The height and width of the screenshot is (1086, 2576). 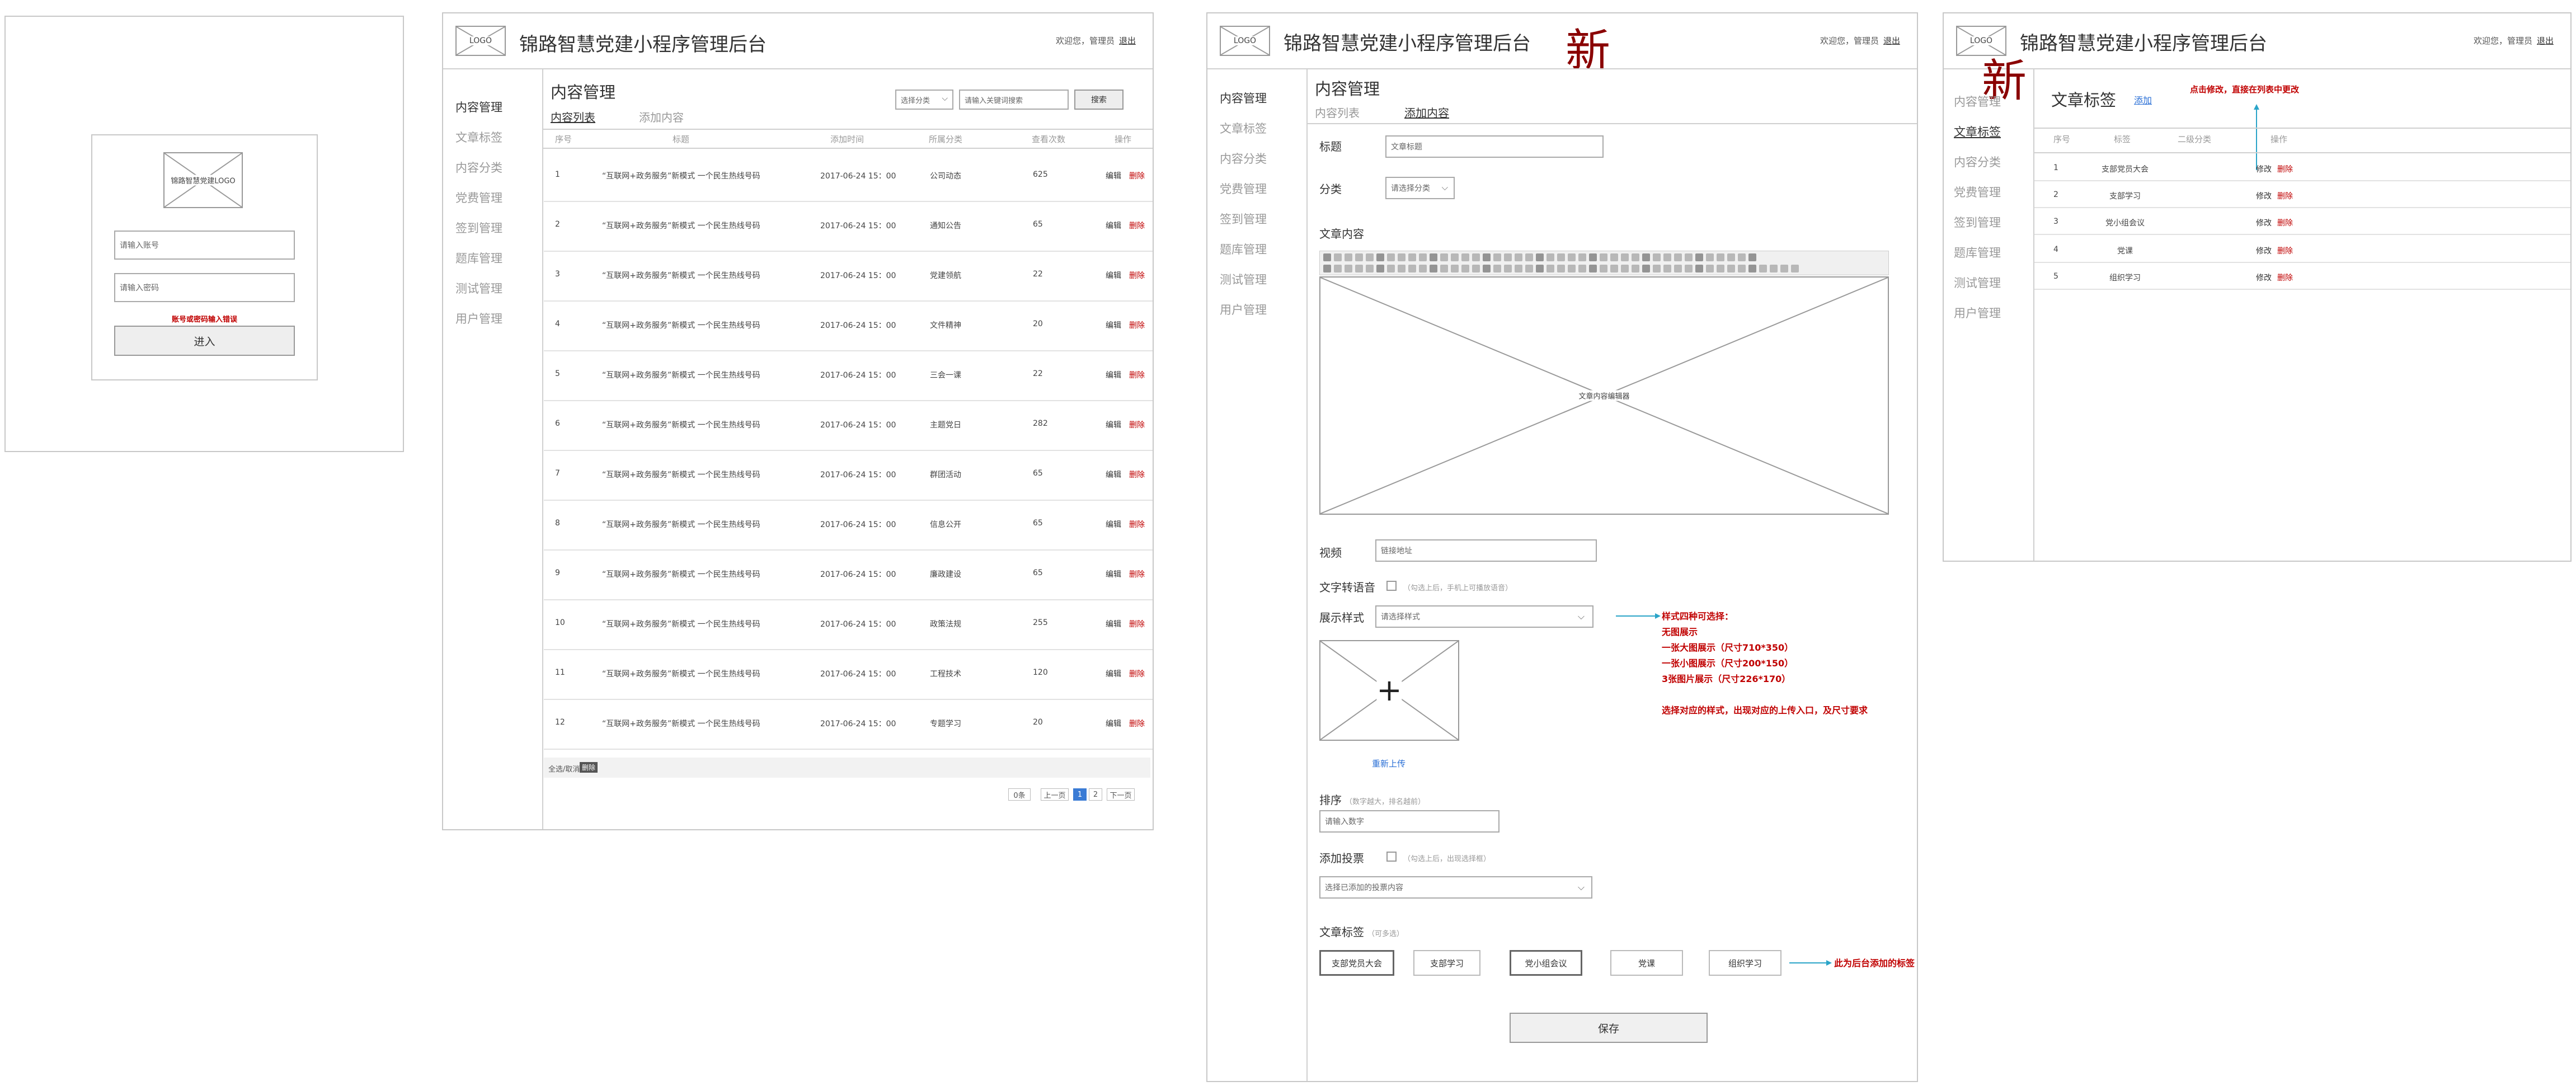 What do you see at coordinates (1095, 794) in the screenshot?
I see `pager-page-2: 2` at bounding box center [1095, 794].